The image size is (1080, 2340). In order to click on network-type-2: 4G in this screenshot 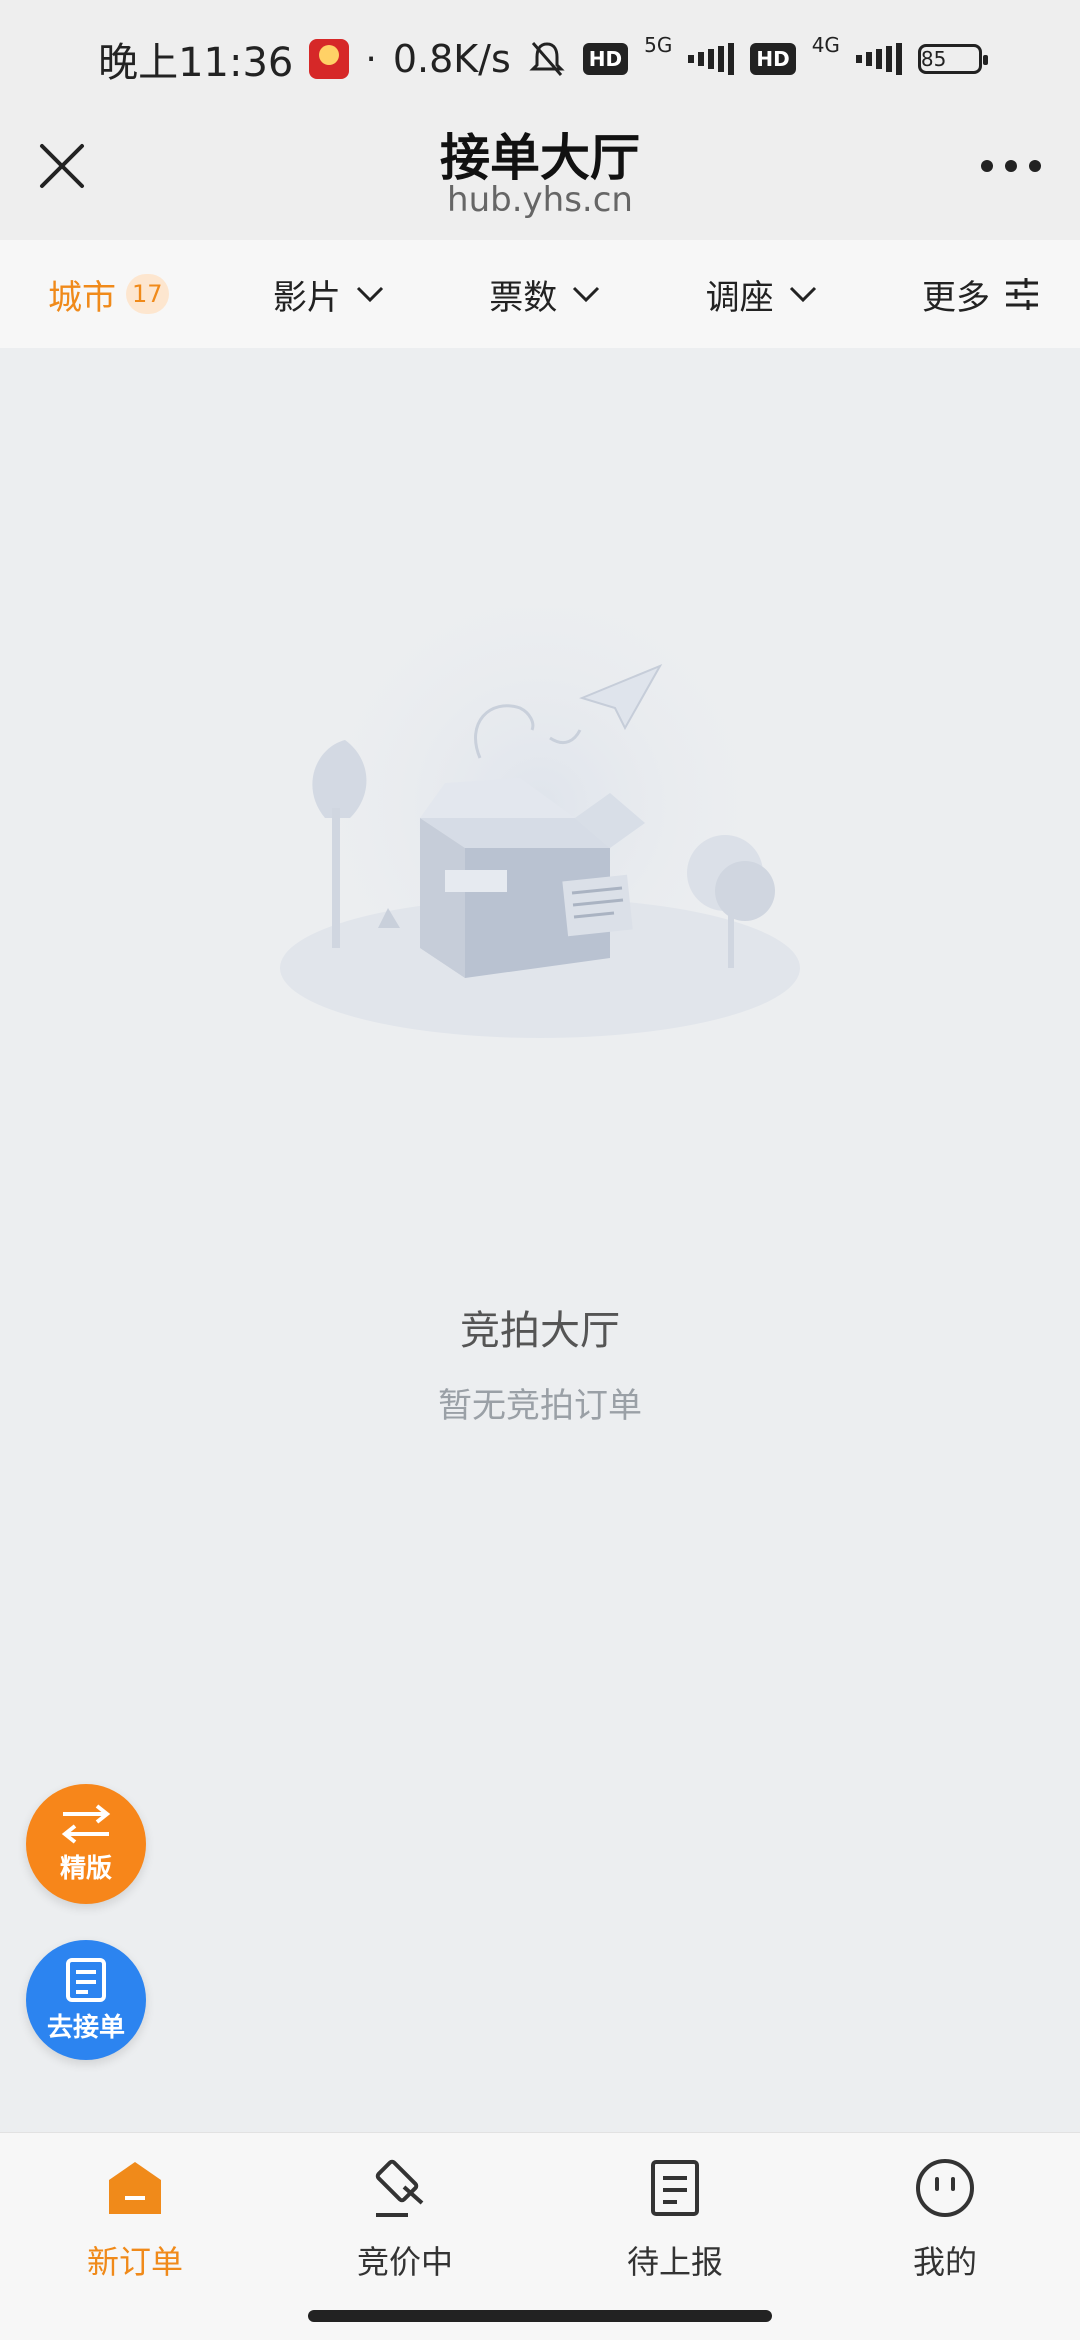, I will do `click(825, 45)`.